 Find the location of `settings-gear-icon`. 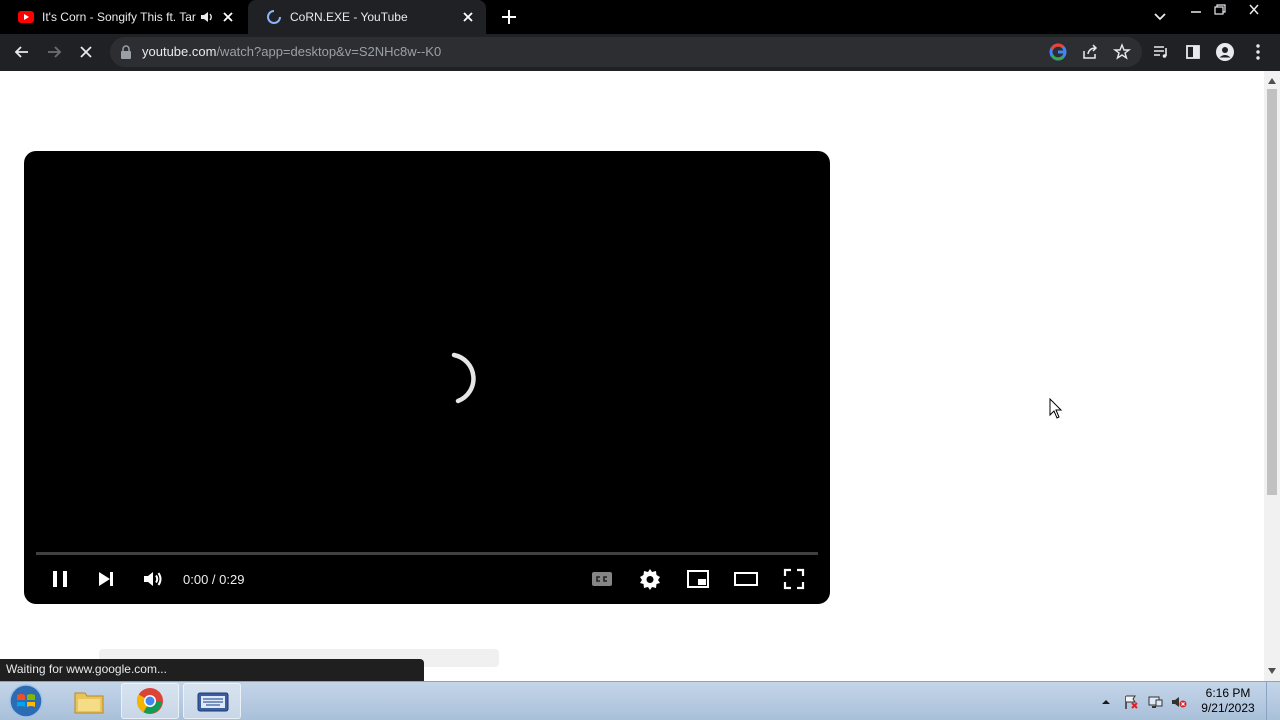

settings-gear-icon is located at coordinates (650, 579).